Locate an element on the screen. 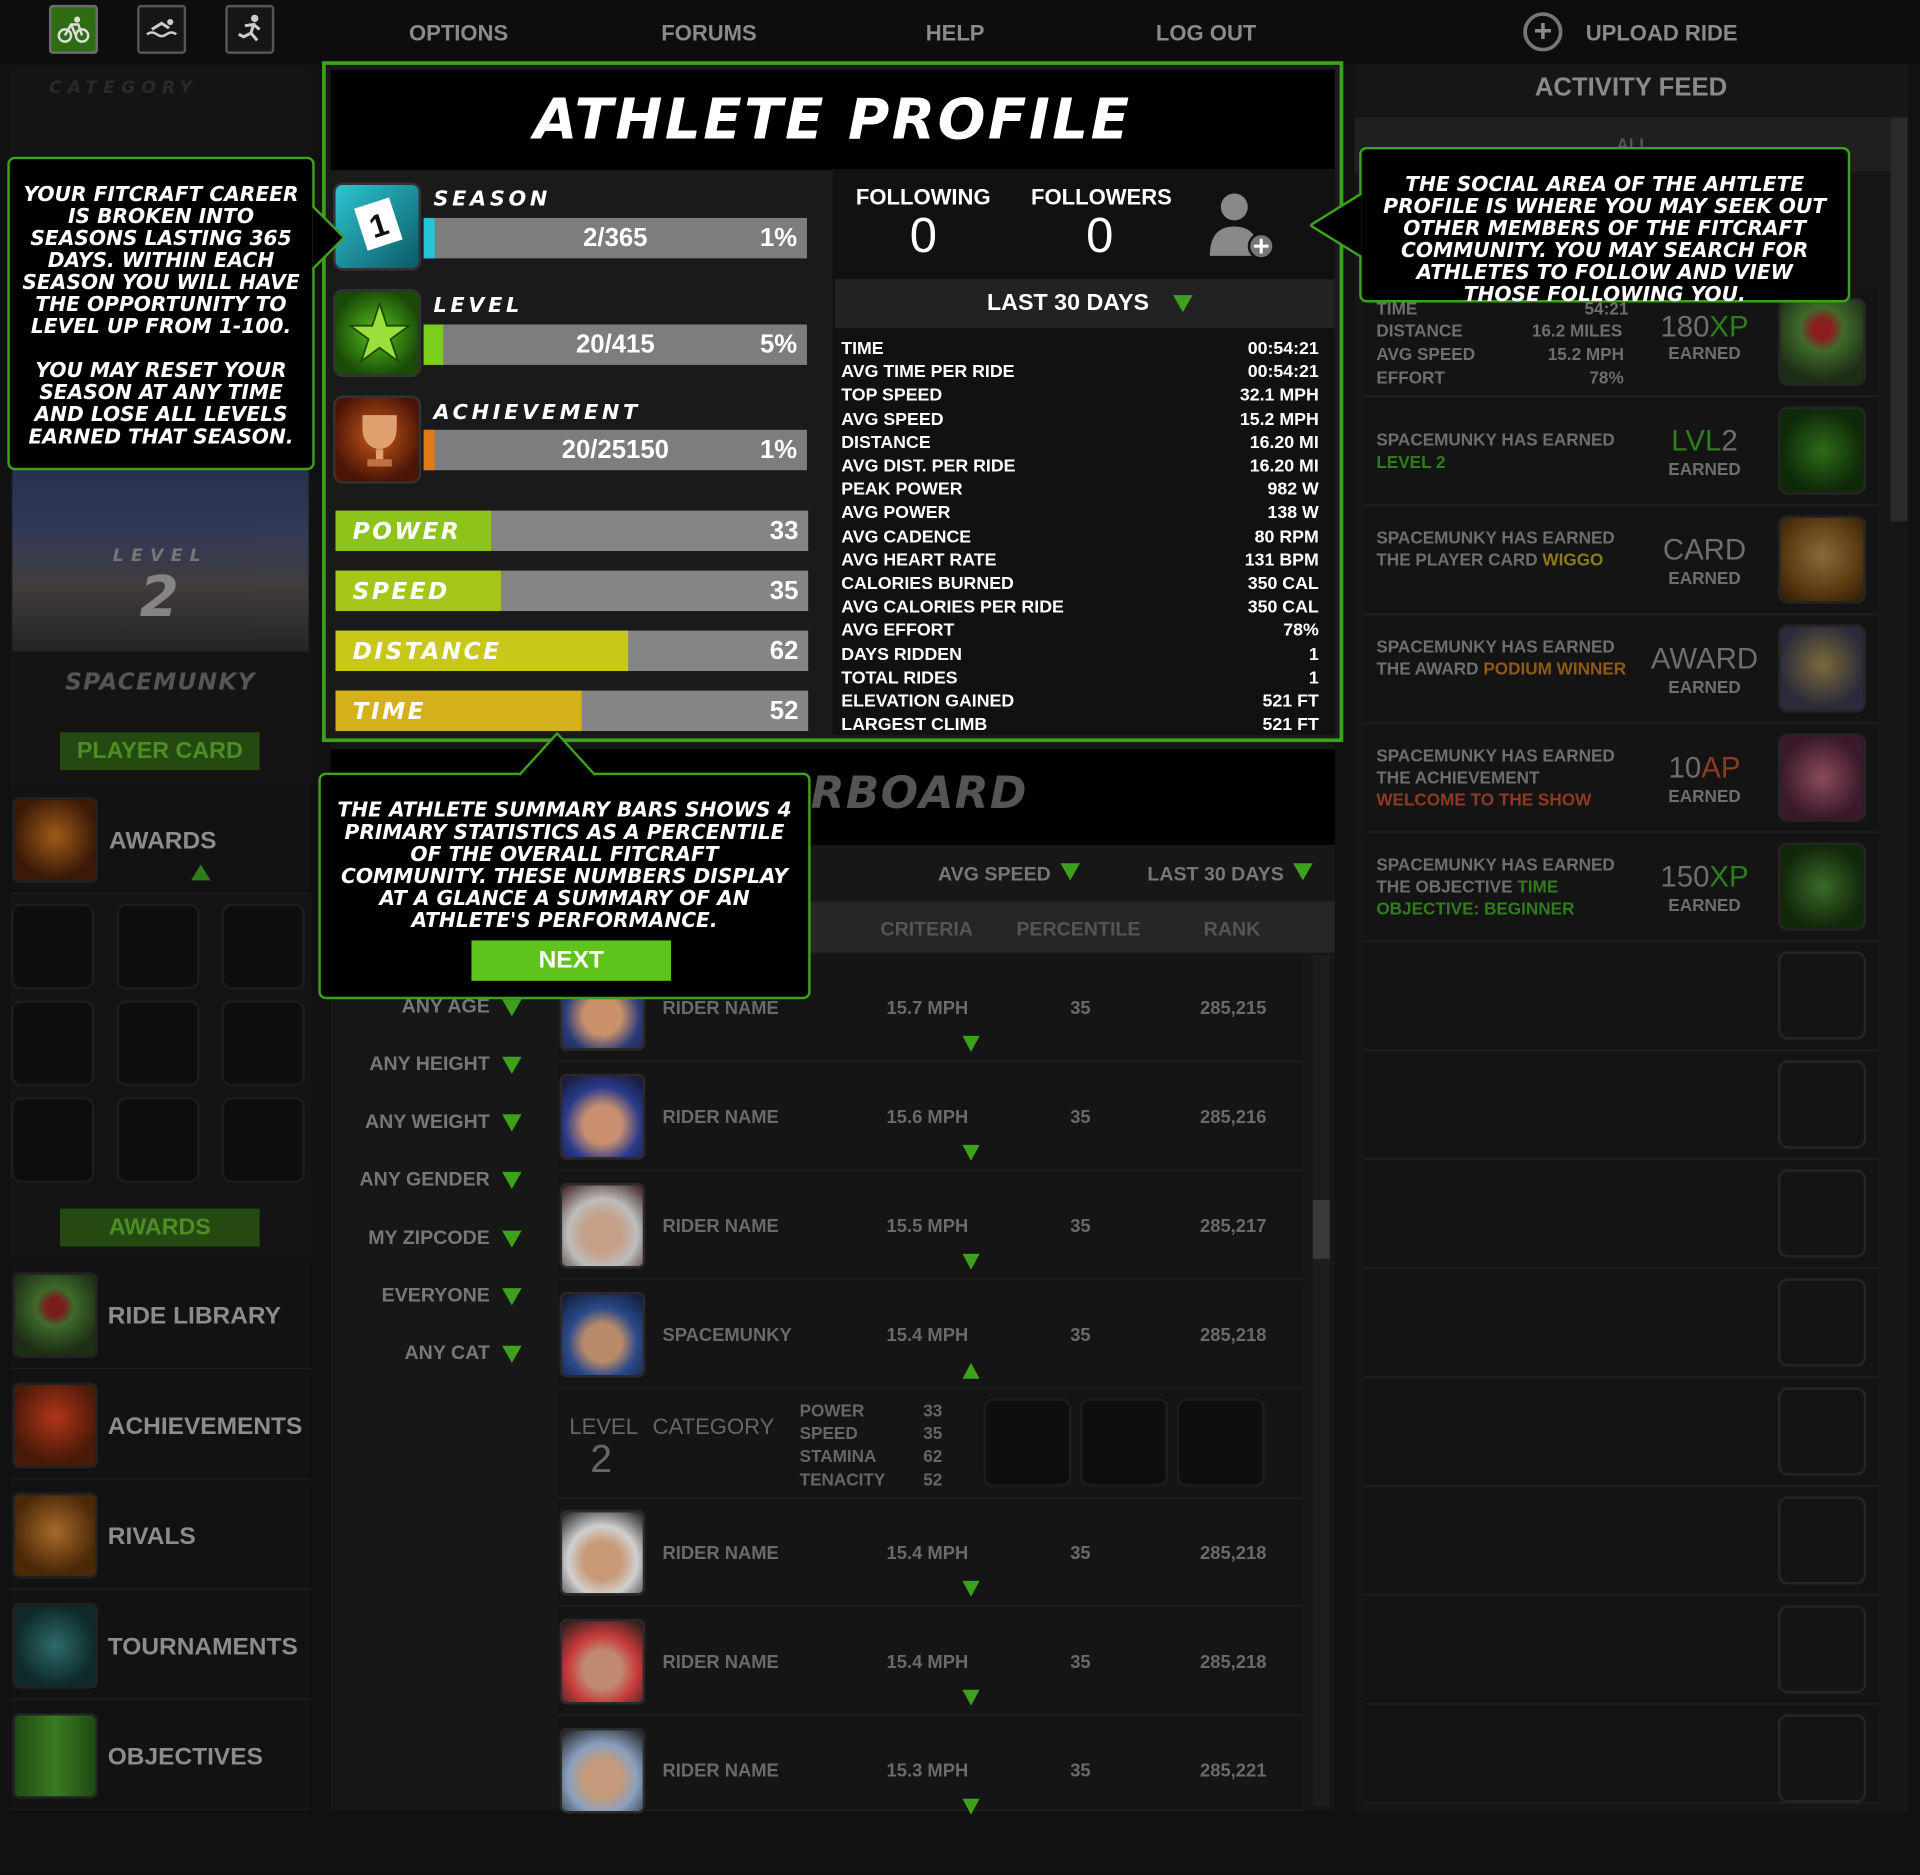  earned-label: EARNED is located at coordinates (1704, 469).